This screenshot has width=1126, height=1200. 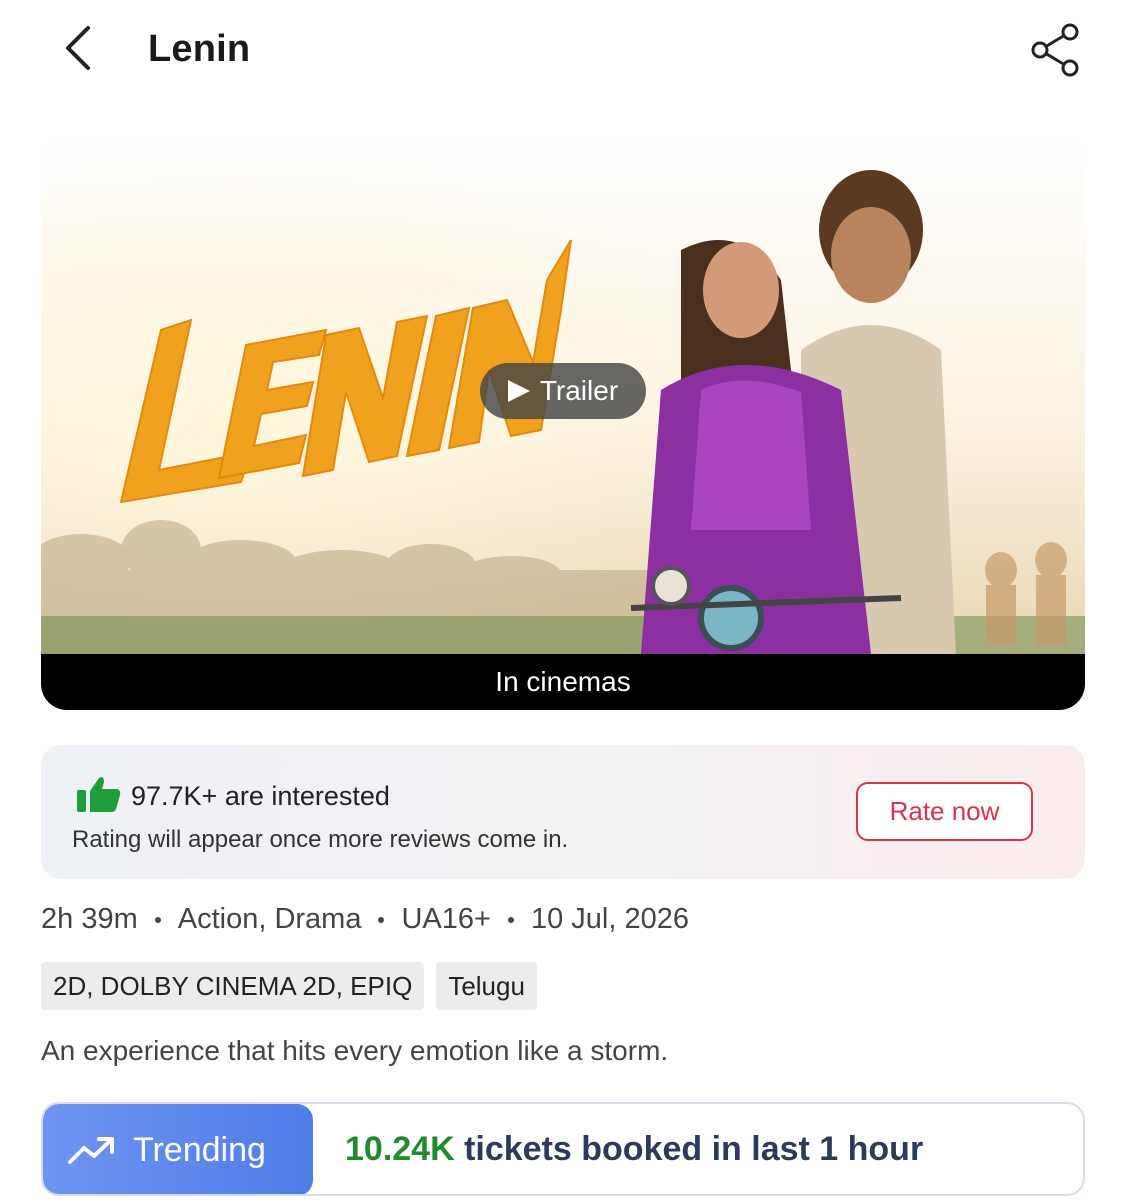 What do you see at coordinates (579, 390) in the screenshot?
I see `trailer-label: Trailer` at bounding box center [579, 390].